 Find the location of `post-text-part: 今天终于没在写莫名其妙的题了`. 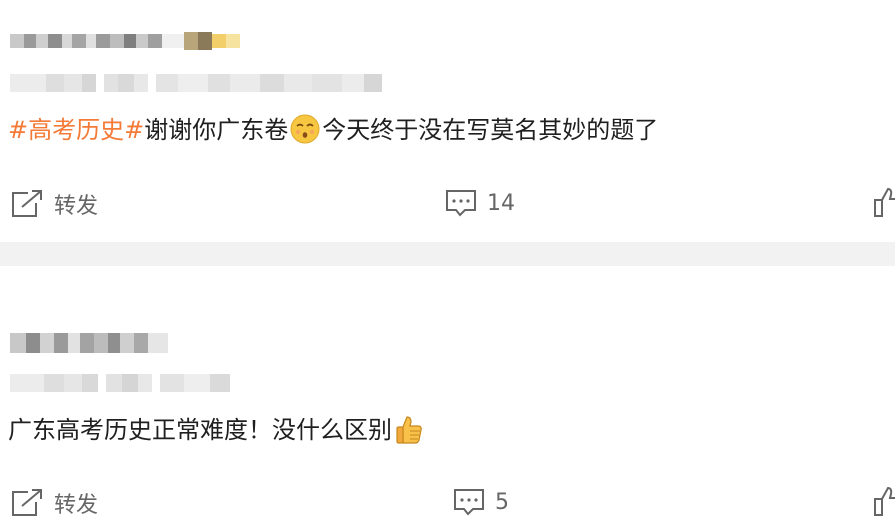

post-text-part: 今天终于没在写莫名其妙的题了 is located at coordinates (490, 130).